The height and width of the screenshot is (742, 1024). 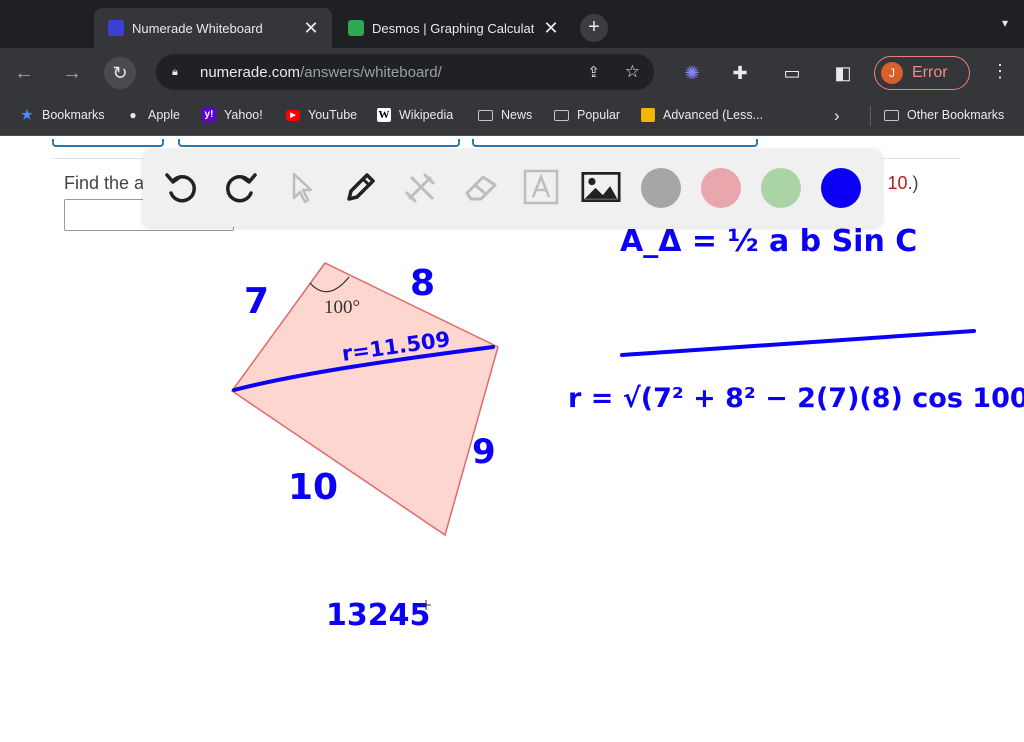 I want to click on star-icon: ★, so click(x=27, y=114).